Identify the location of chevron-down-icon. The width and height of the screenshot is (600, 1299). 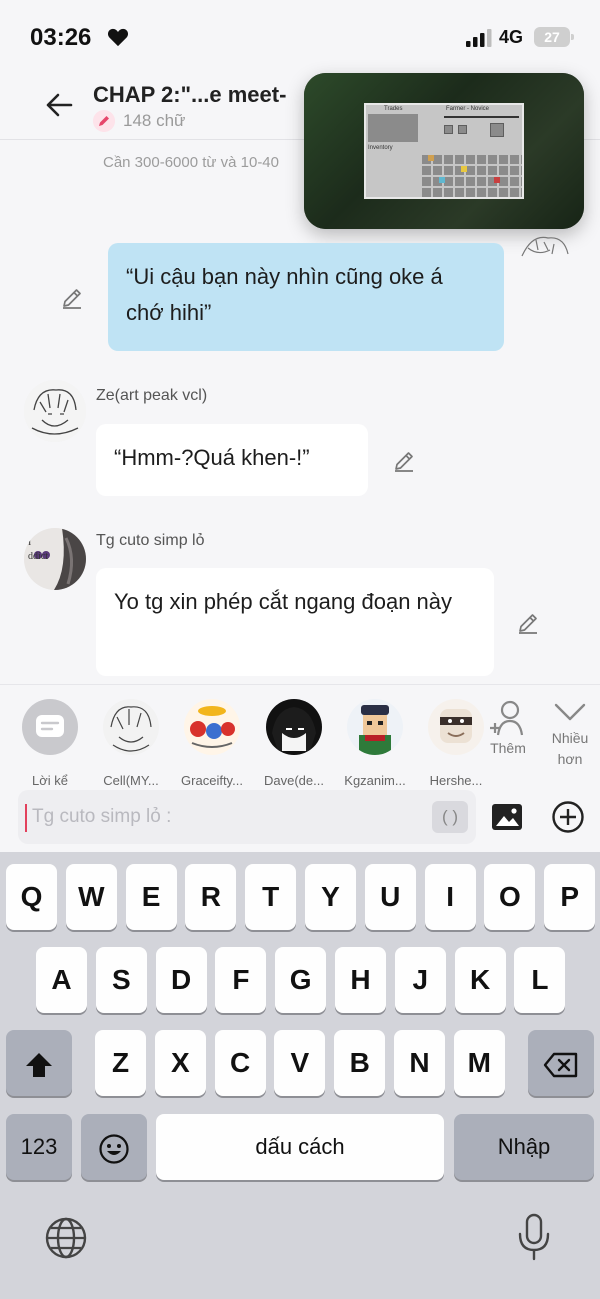
(570, 712).